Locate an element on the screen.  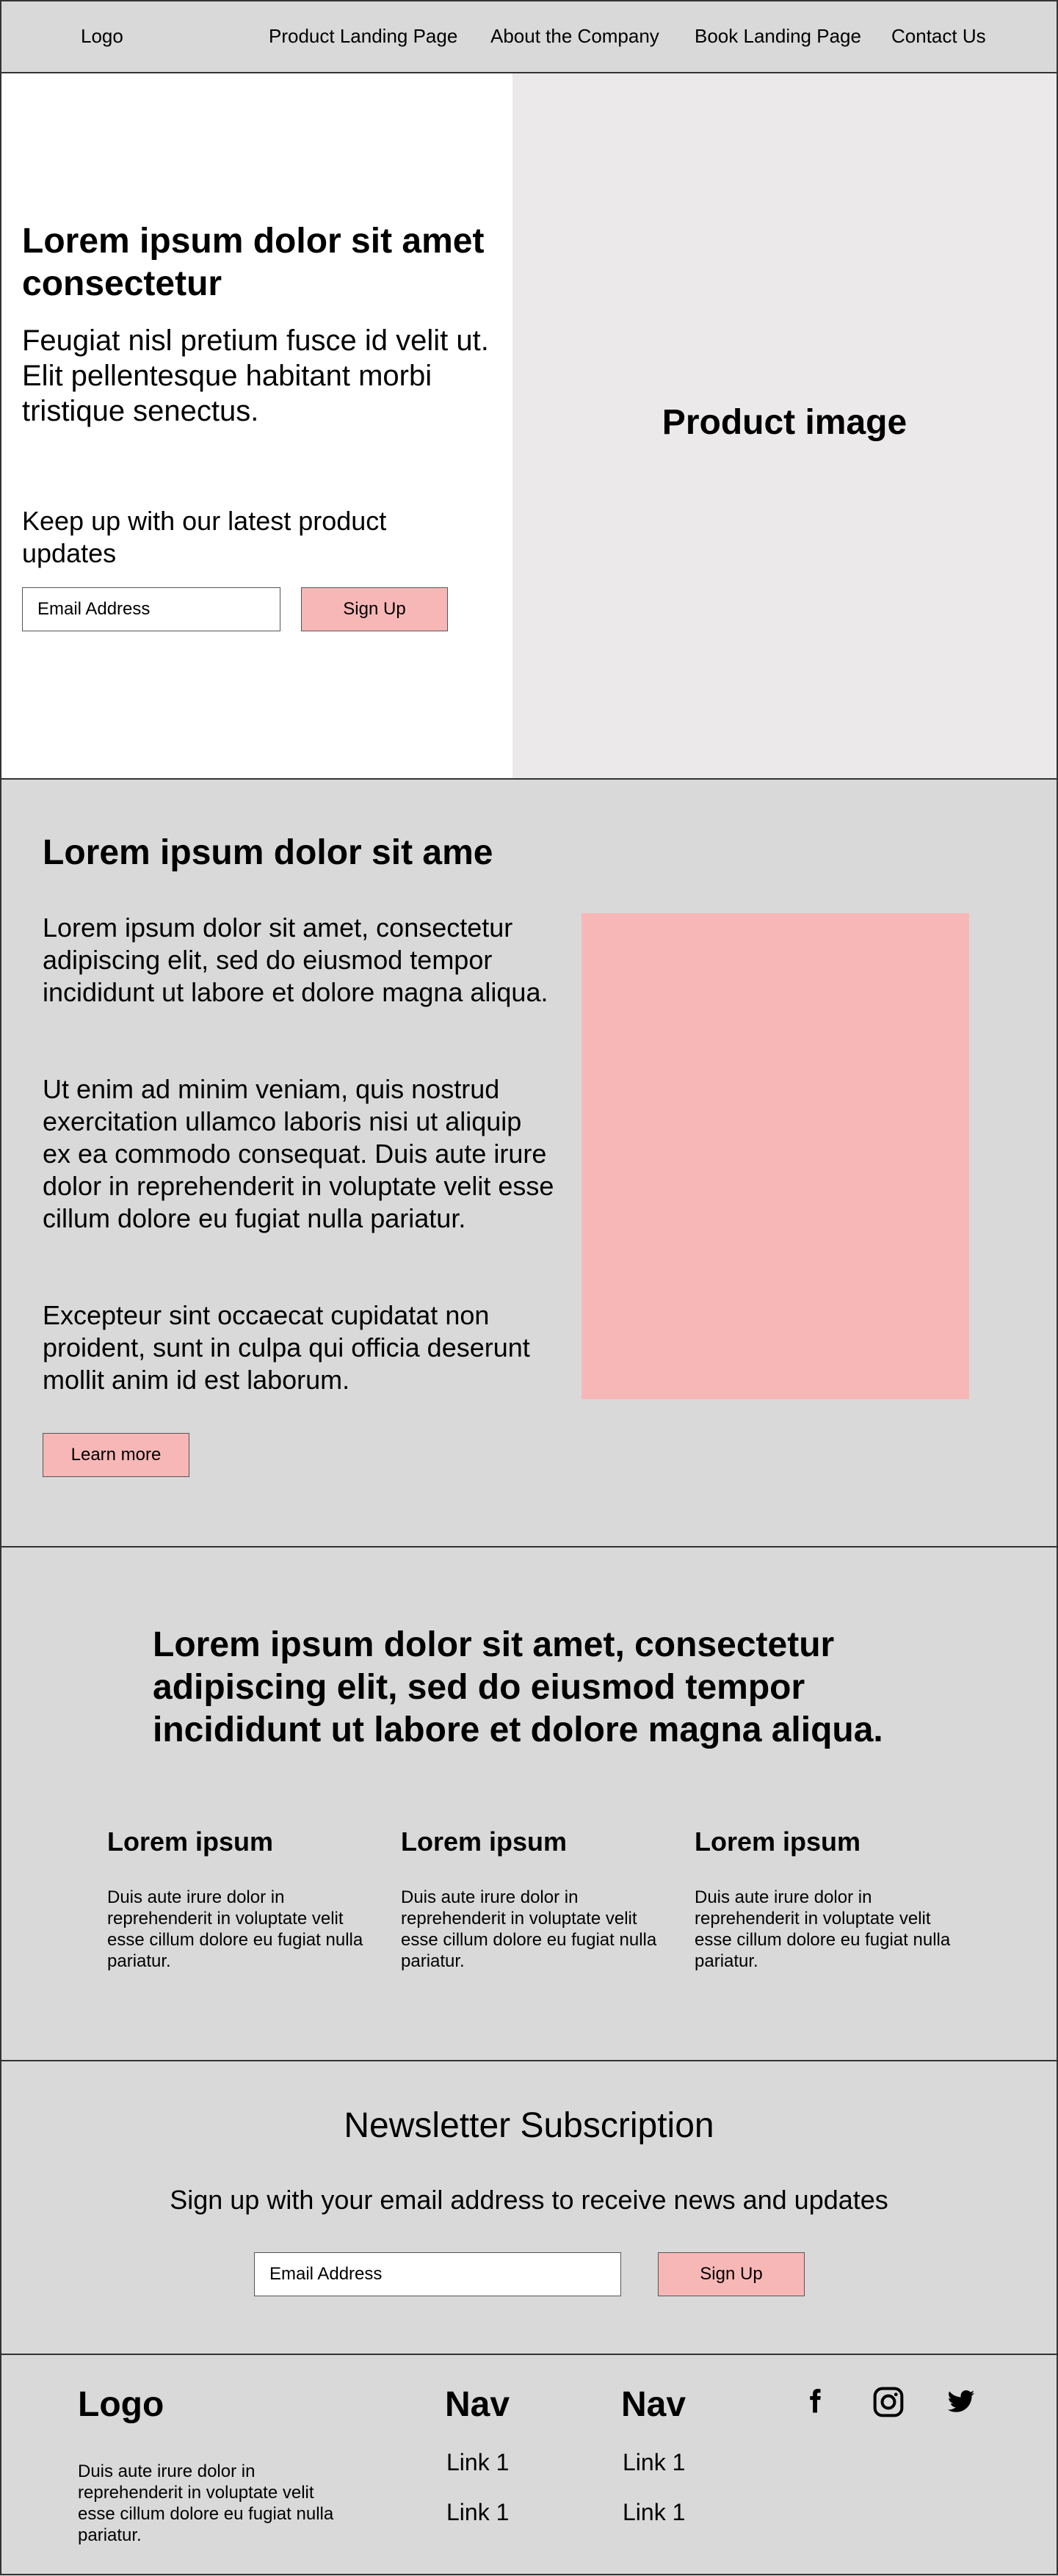
nav-link-product: Product Landing Page is located at coordinates (363, 37).